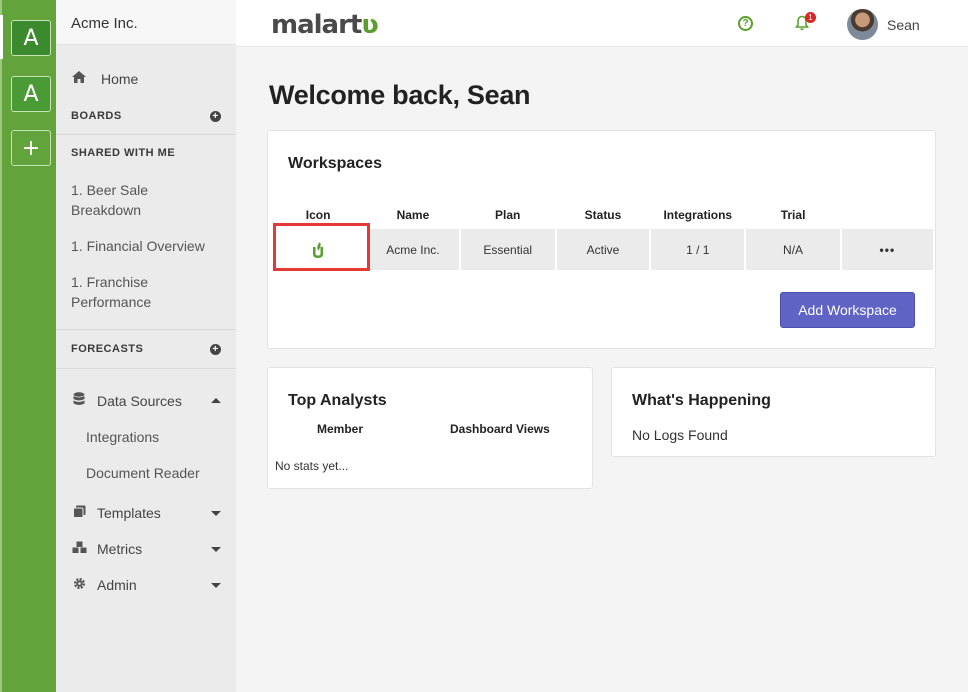  Describe the element at coordinates (810, 17) in the screenshot. I see `notification-badge: 1` at that location.